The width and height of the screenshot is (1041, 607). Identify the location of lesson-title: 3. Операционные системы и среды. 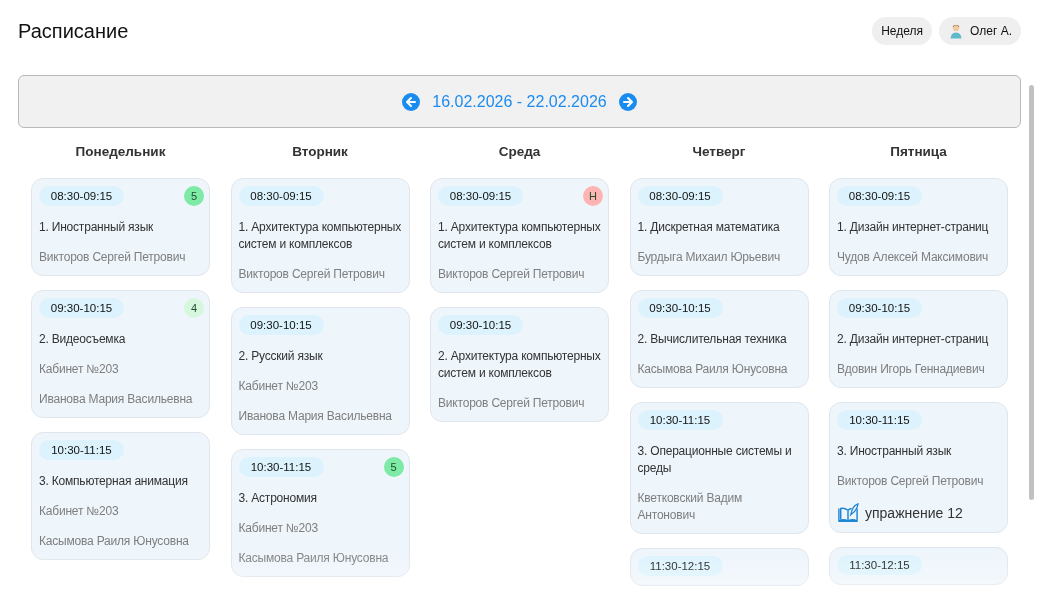
(715, 460).